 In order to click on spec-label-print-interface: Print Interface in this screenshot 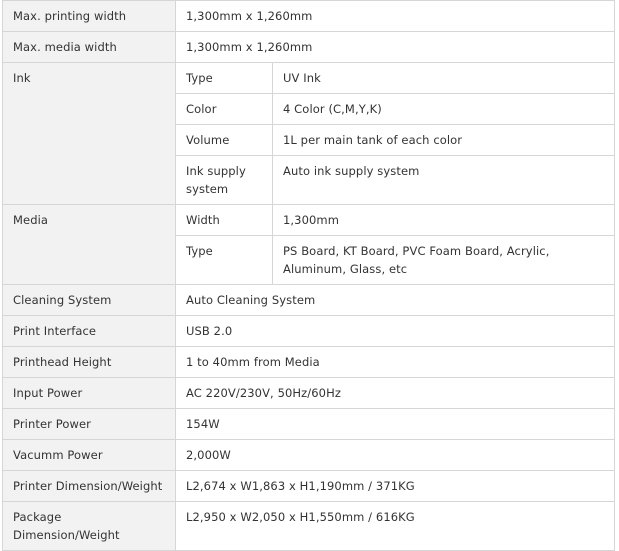, I will do `click(89, 331)`.